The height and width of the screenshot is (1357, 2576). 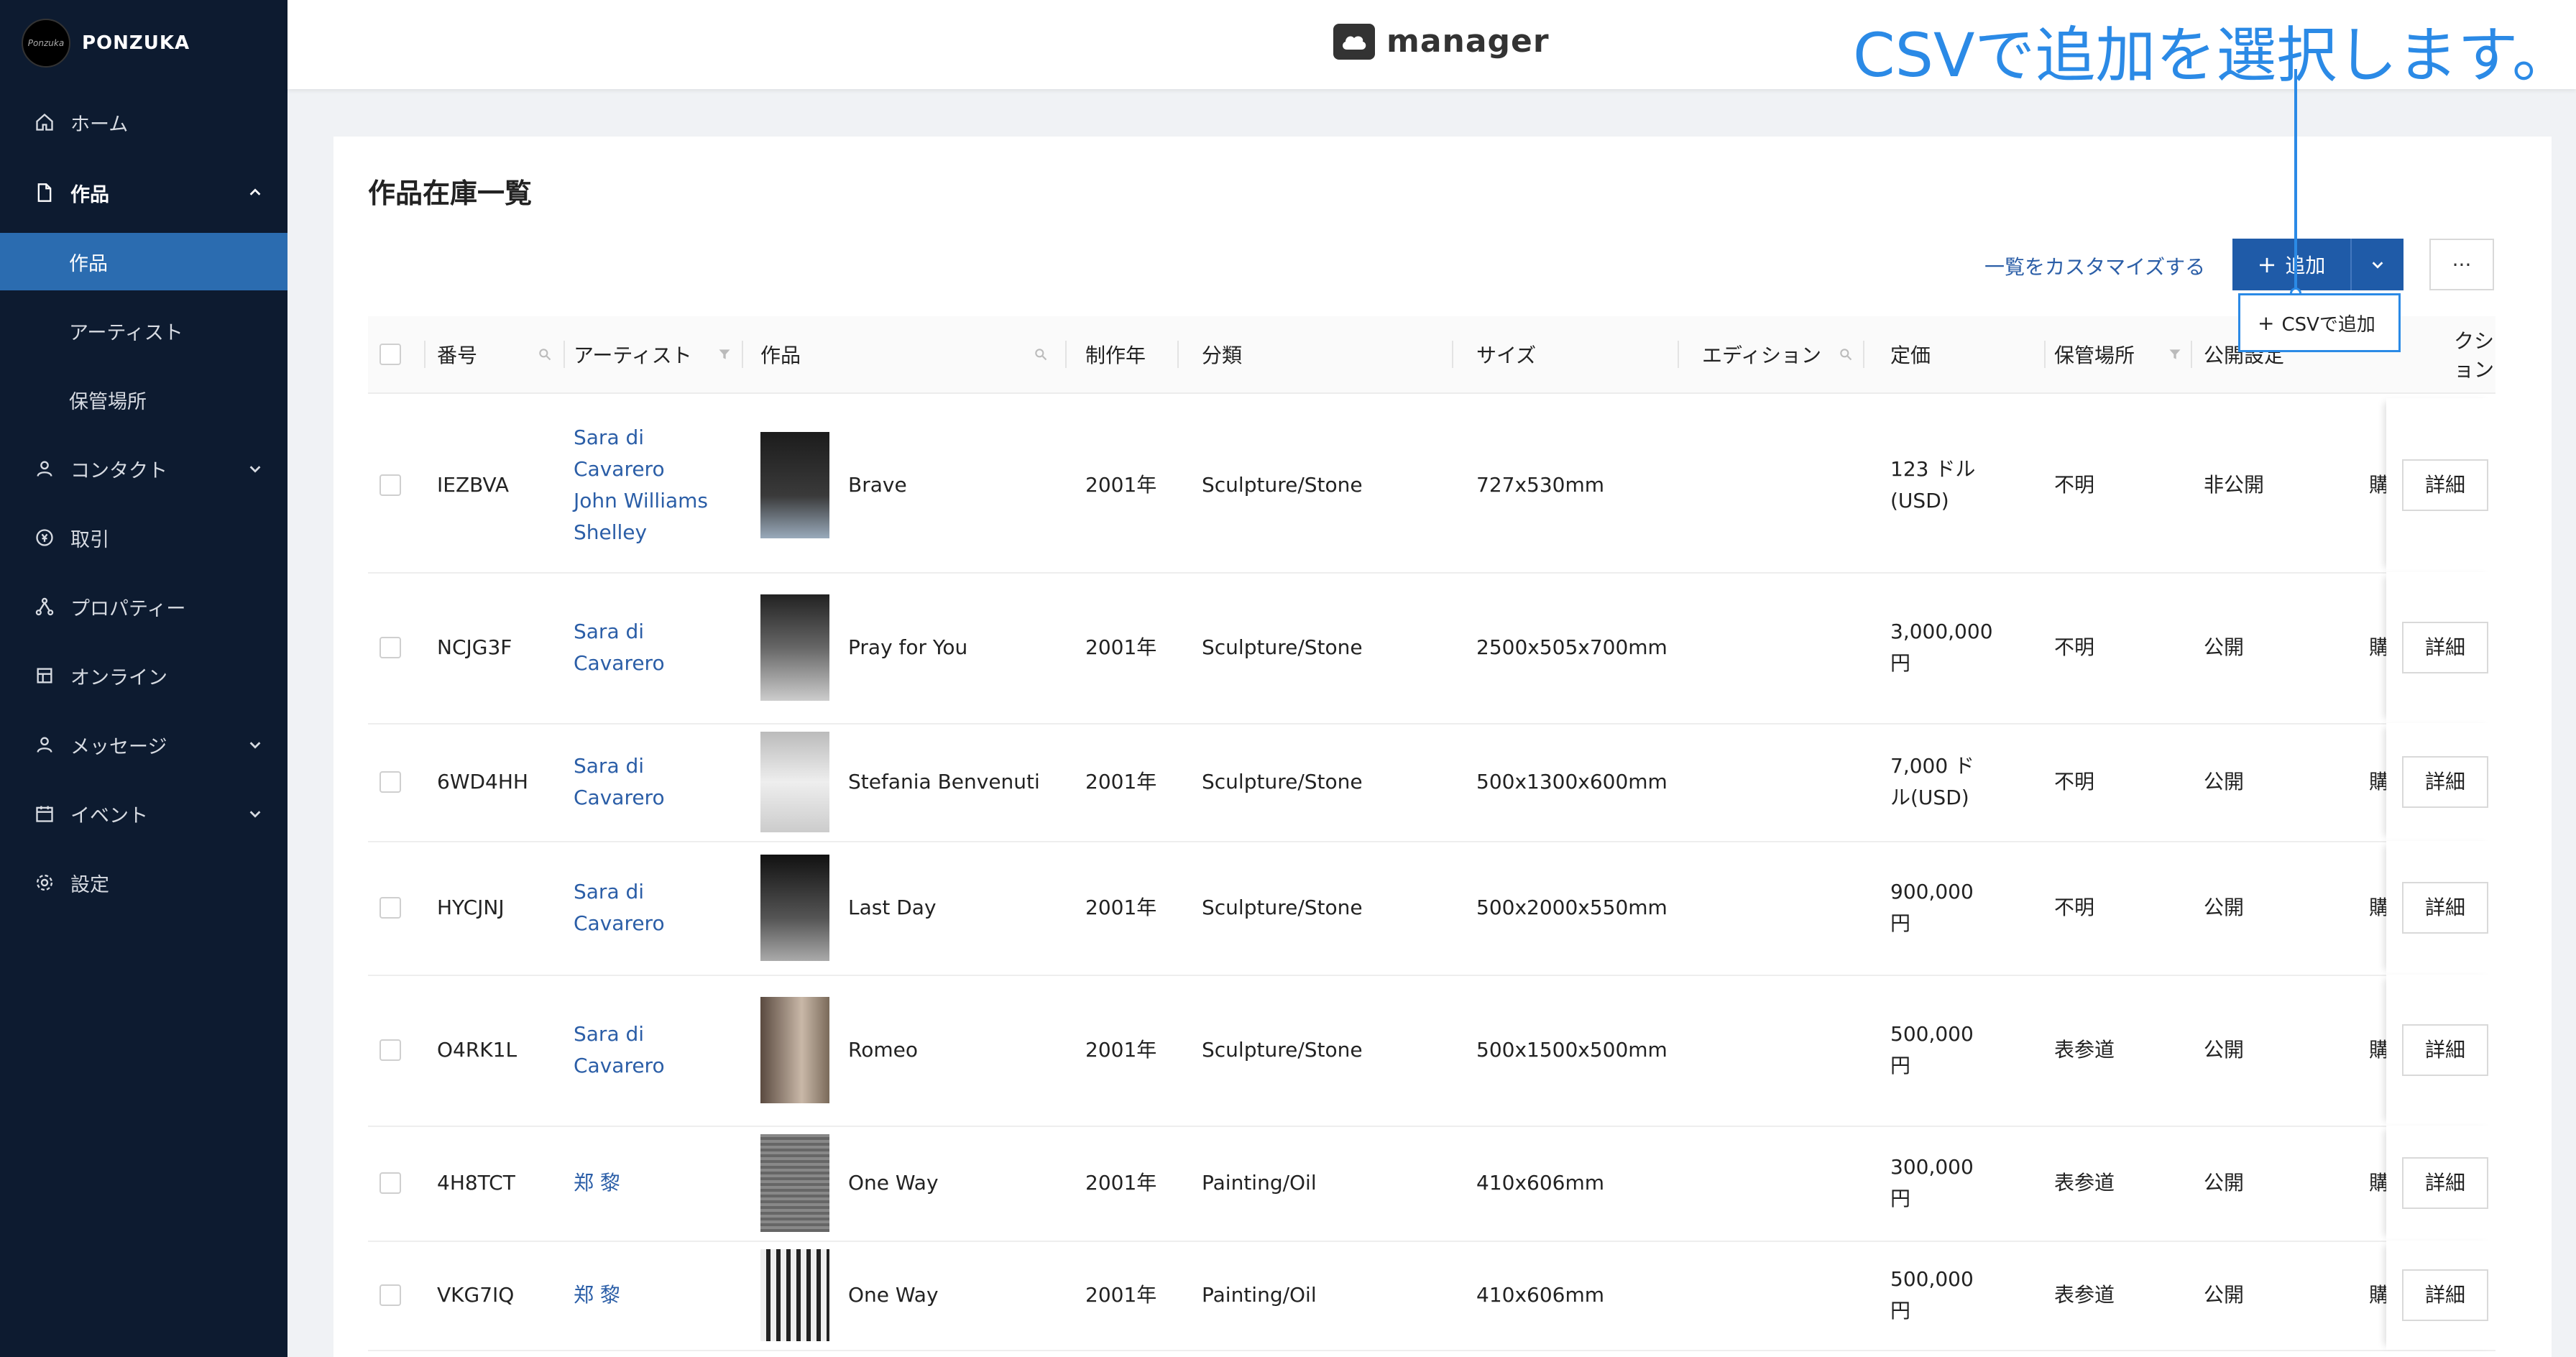 What do you see at coordinates (2224, 782) in the screenshot?
I see `row-visibility: 公開` at bounding box center [2224, 782].